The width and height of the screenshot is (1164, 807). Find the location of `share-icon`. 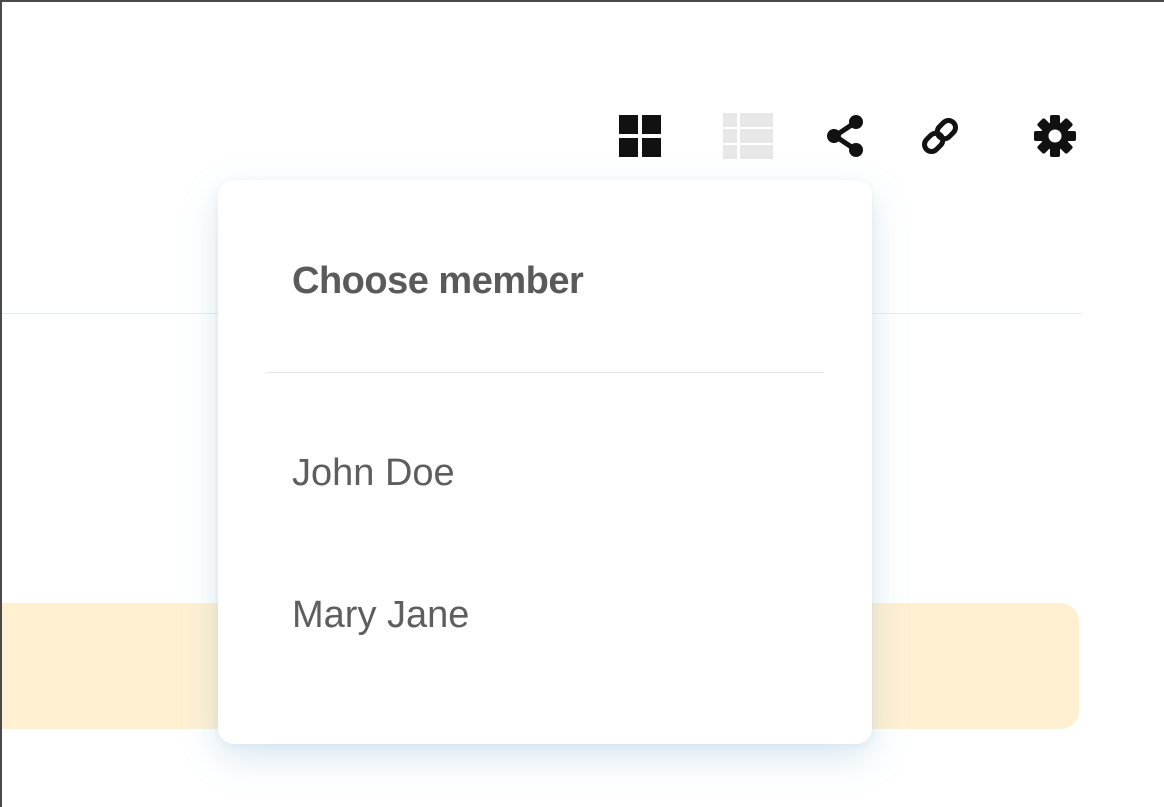

share-icon is located at coordinates (845, 136).